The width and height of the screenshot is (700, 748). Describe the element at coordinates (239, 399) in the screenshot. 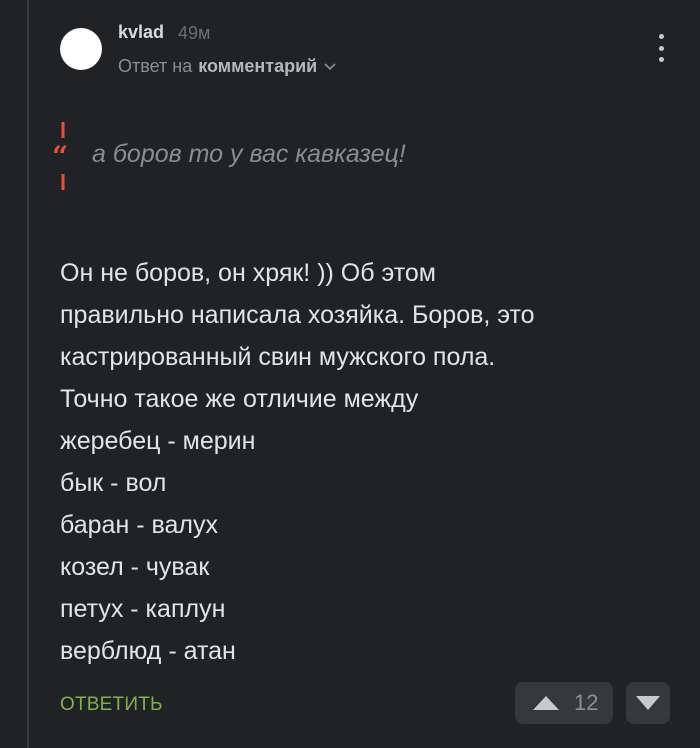

I see `body-line: Точно такое же отличие между` at that location.